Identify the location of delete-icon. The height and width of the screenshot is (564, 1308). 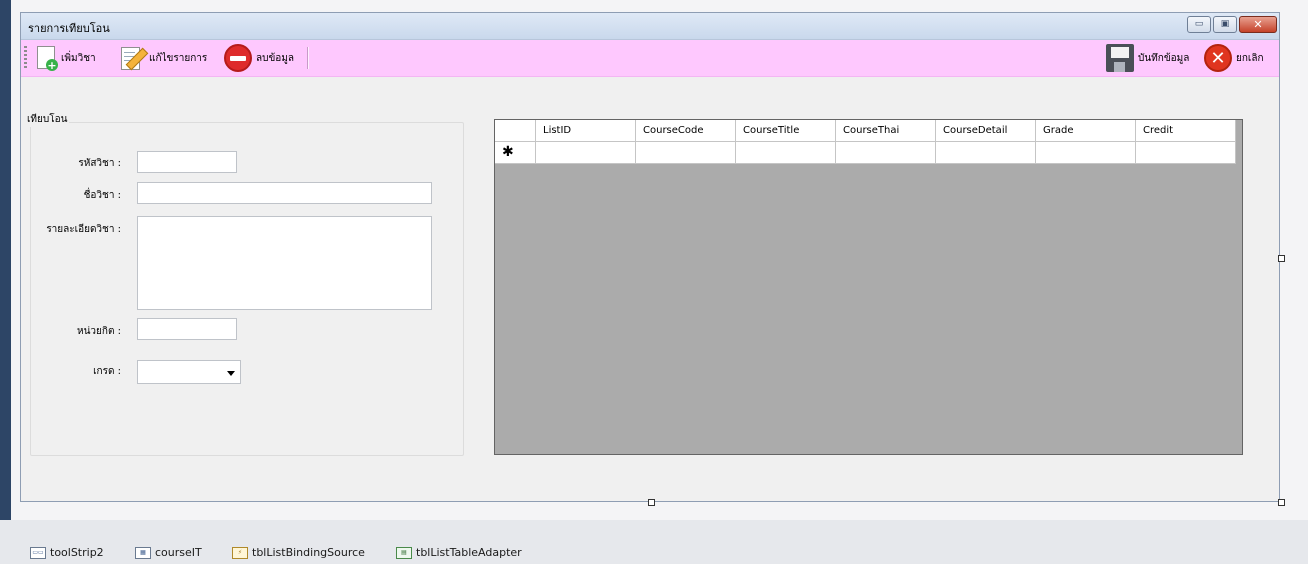
(238, 58).